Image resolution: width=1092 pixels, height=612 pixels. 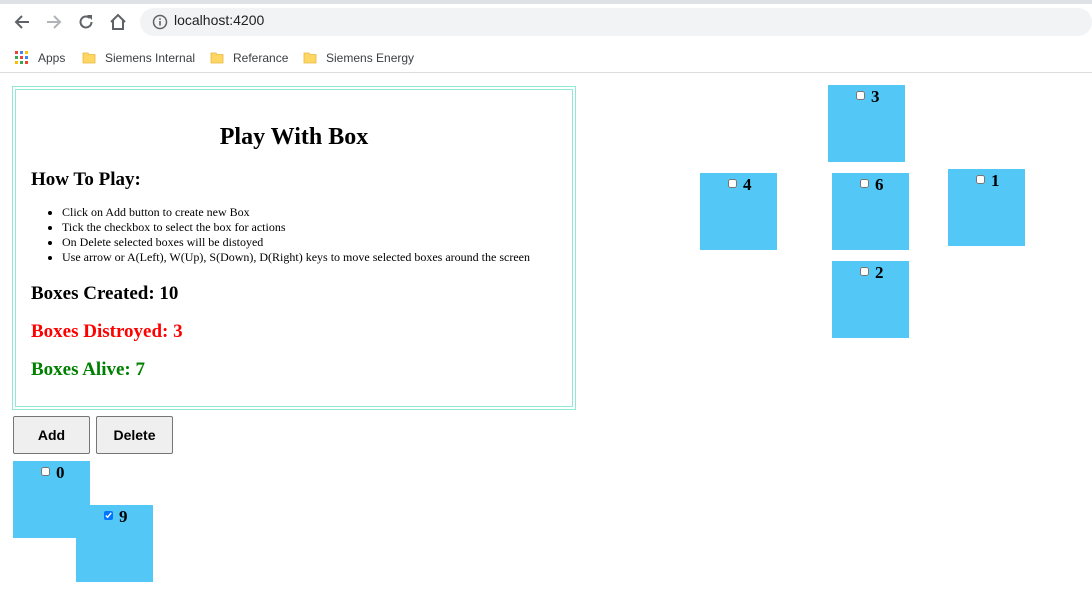 I want to click on tab-strip, so click(x=546, y=2).